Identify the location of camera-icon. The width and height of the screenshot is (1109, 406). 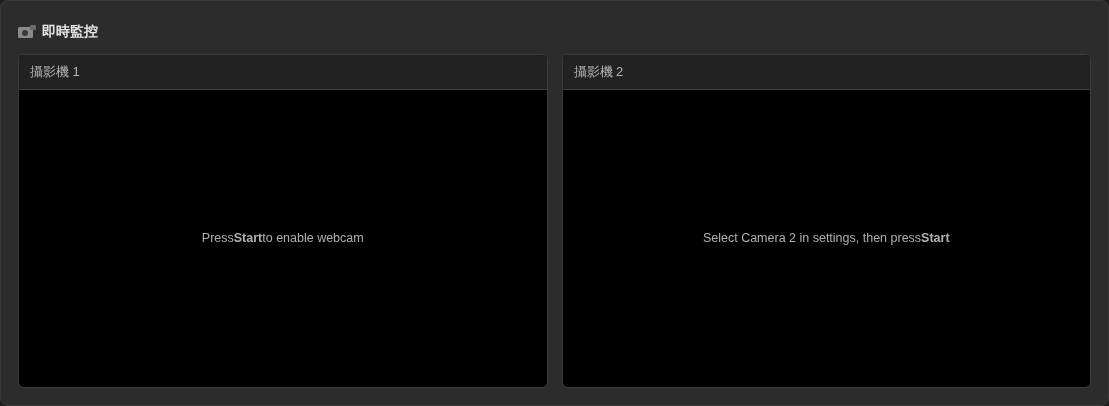
(27, 31).